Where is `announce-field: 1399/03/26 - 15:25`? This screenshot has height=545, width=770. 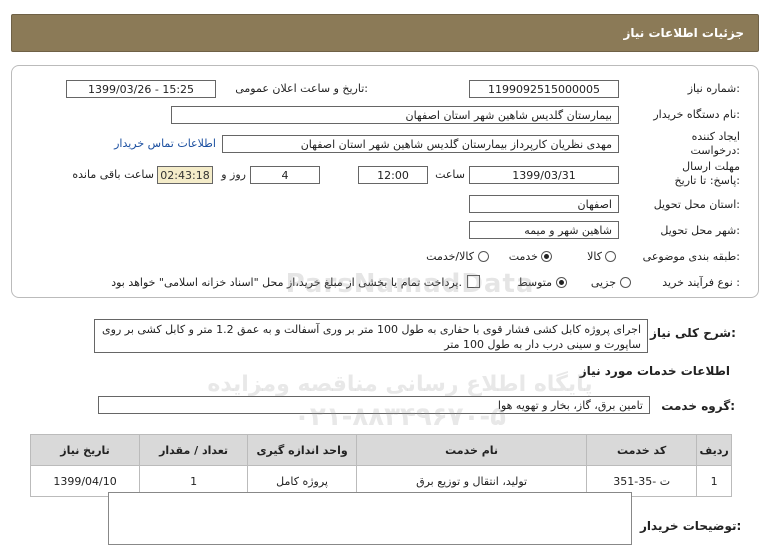
announce-field: 1399/03/26 - 15:25 is located at coordinates (141, 89).